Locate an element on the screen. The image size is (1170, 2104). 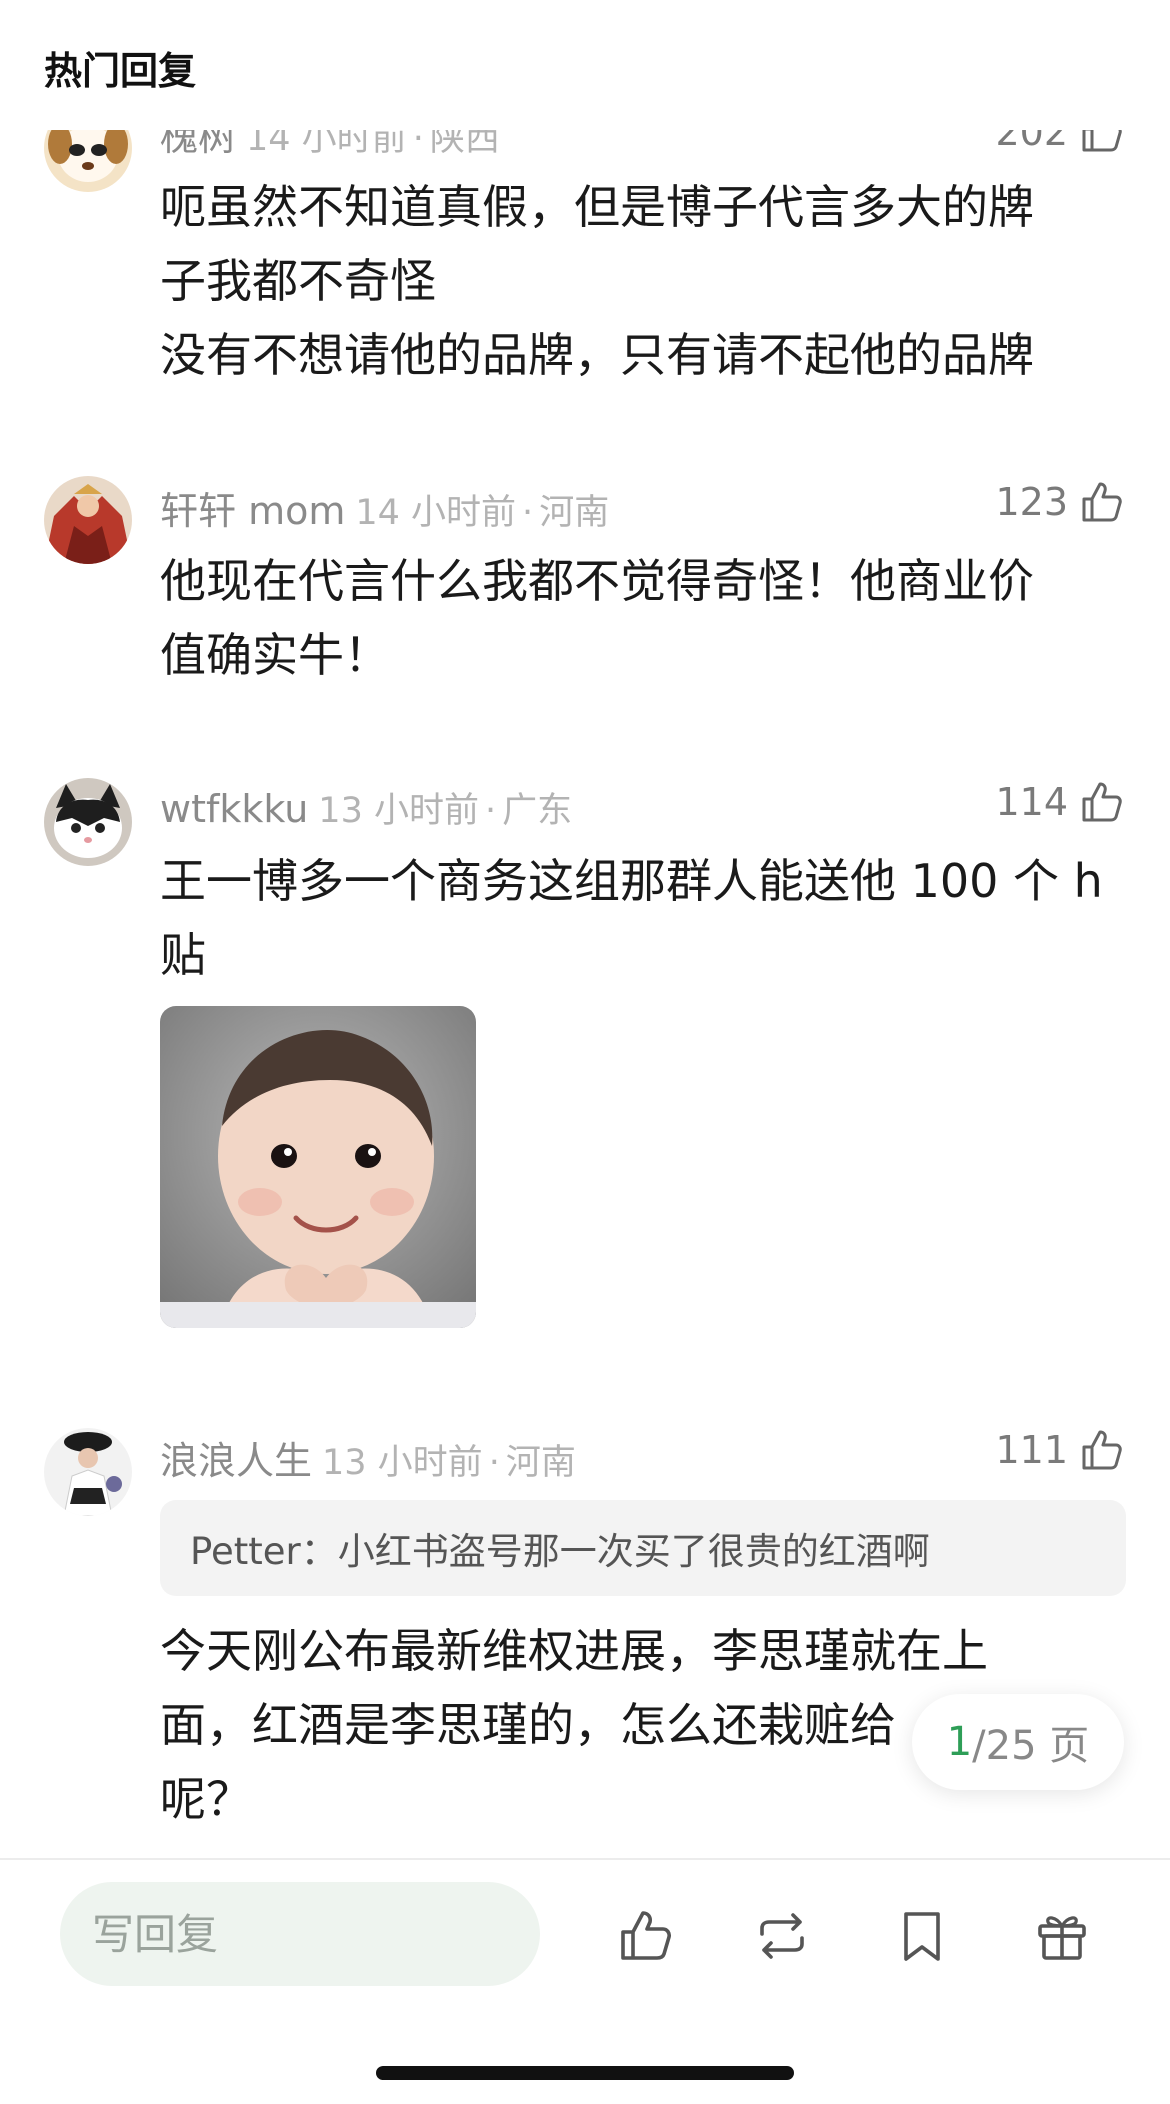
comment-text: 王一博多一个商务这组那群人能送他 100 个 h 贴 is located at coordinates (631, 918).